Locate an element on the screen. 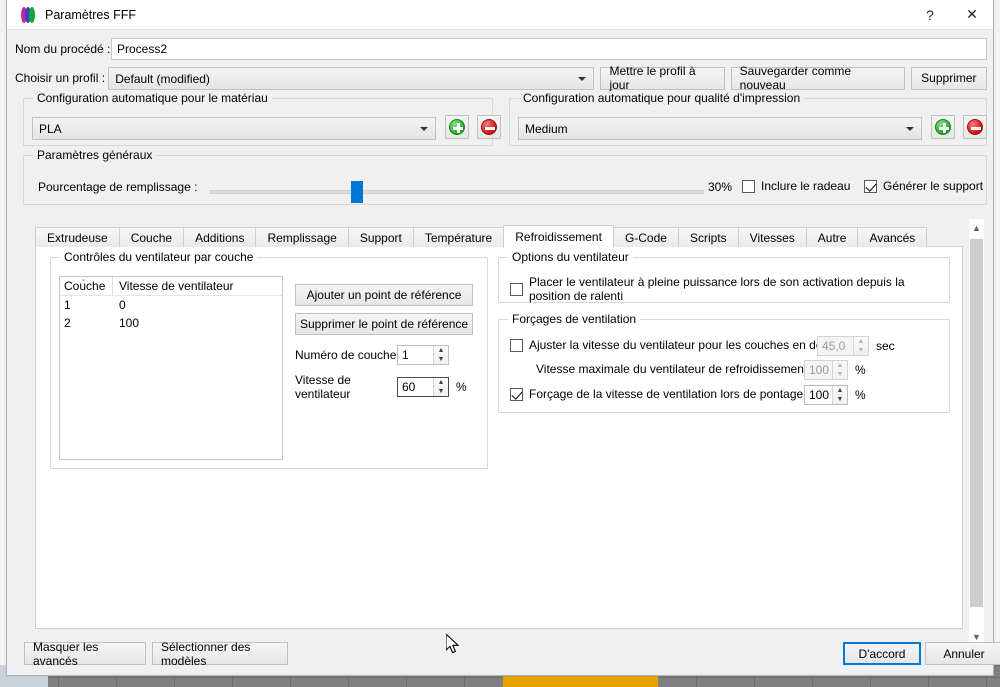  fan-speed-spinner: 60 ▲ ▼ is located at coordinates (423, 387).